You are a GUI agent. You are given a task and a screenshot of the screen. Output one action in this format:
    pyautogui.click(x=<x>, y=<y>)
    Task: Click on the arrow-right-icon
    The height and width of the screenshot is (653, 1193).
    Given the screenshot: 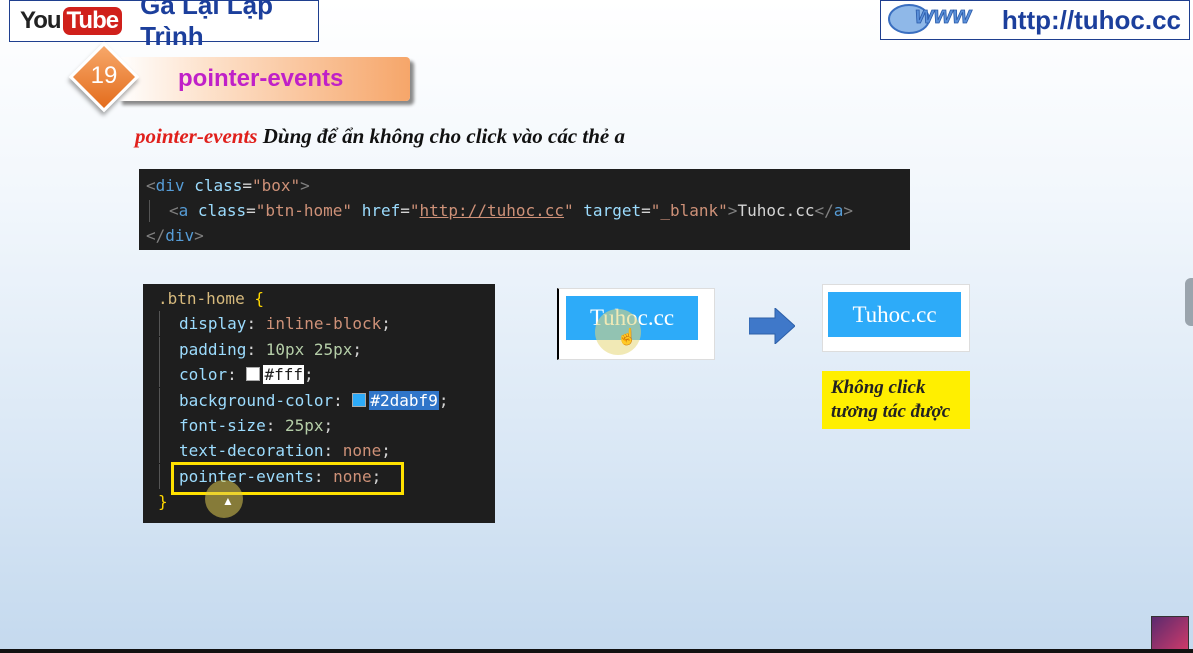 What is the action you would take?
    pyautogui.click(x=772, y=326)
    